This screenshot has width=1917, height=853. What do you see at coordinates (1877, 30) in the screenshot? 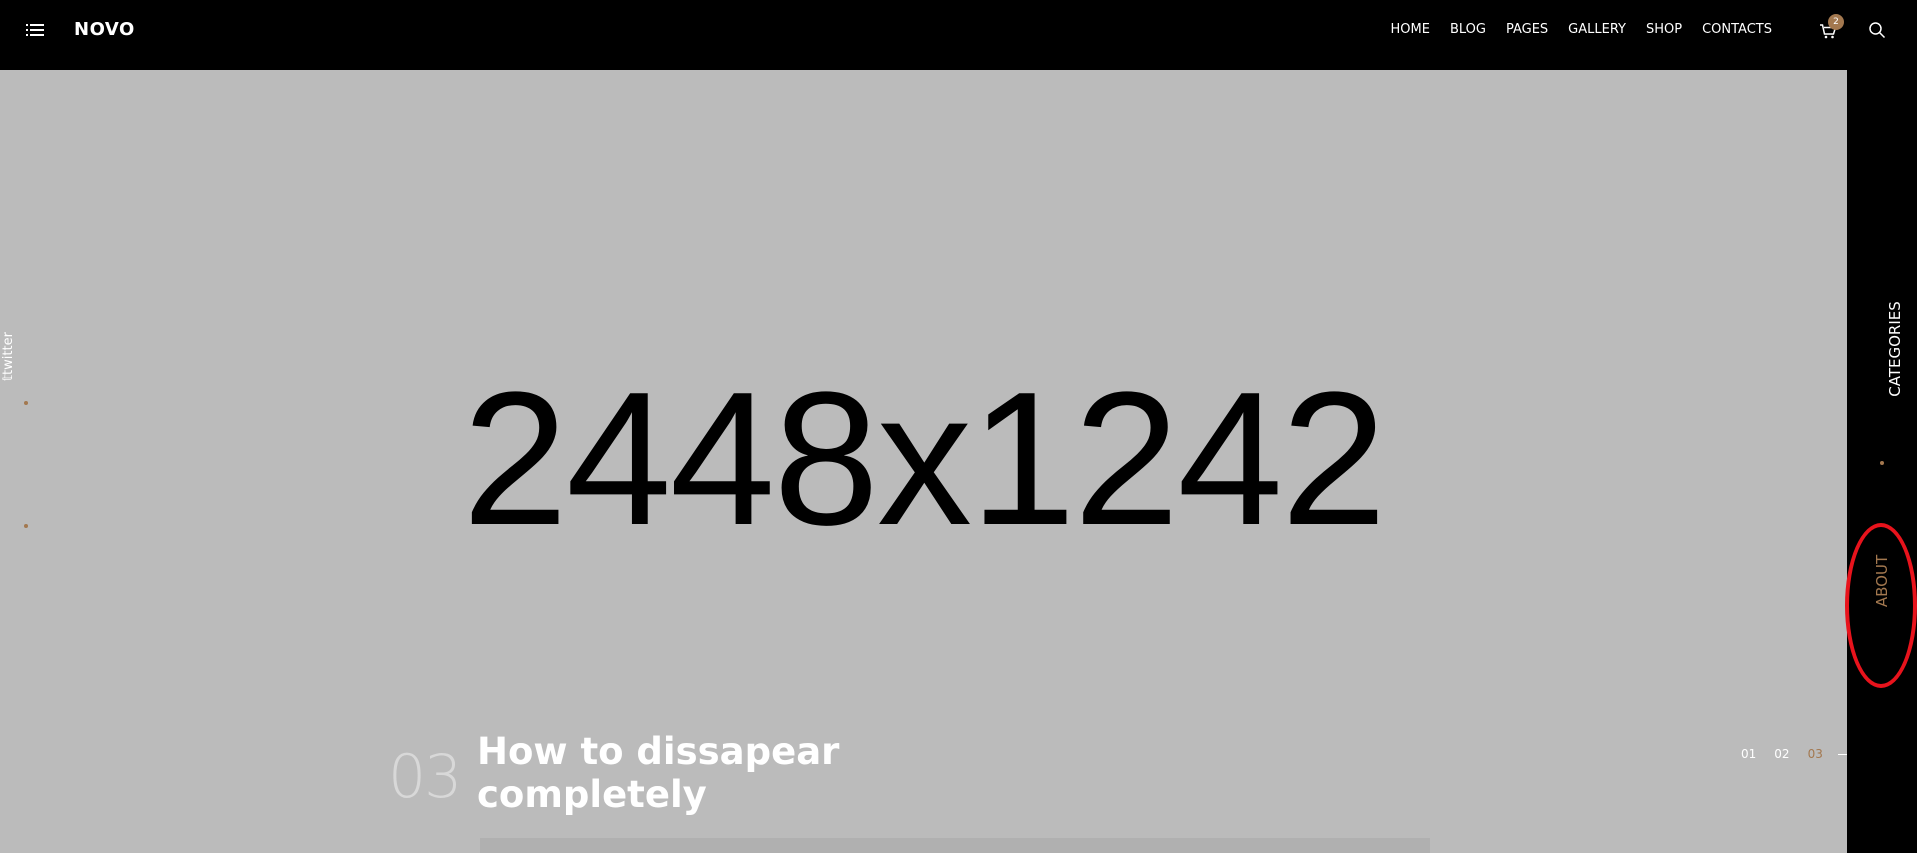
I see `search-icon` at bounding box center [1877, 30].